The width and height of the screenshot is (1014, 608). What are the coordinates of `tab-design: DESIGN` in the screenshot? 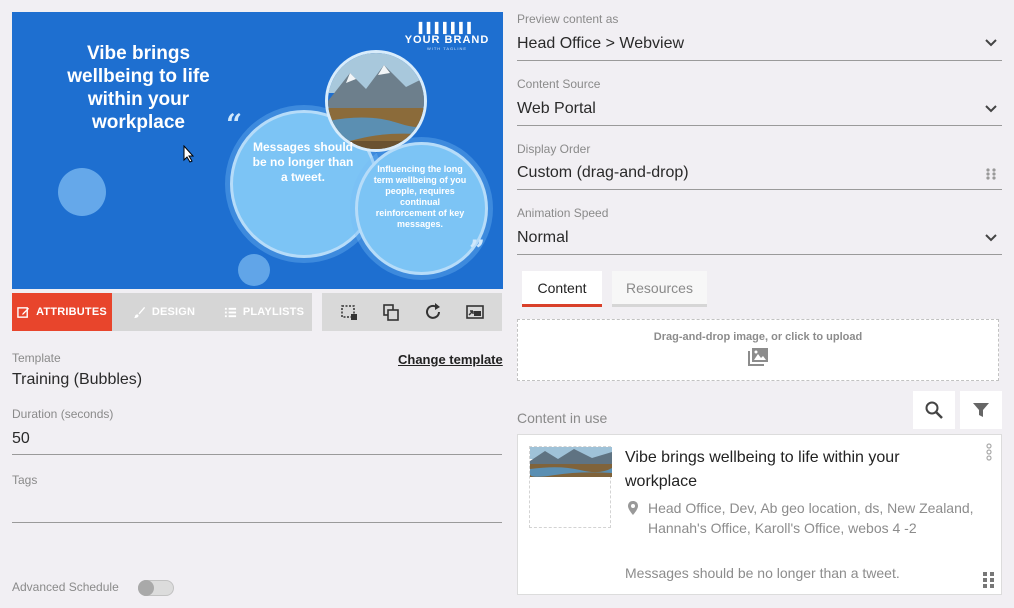 It's located at (164, 312).